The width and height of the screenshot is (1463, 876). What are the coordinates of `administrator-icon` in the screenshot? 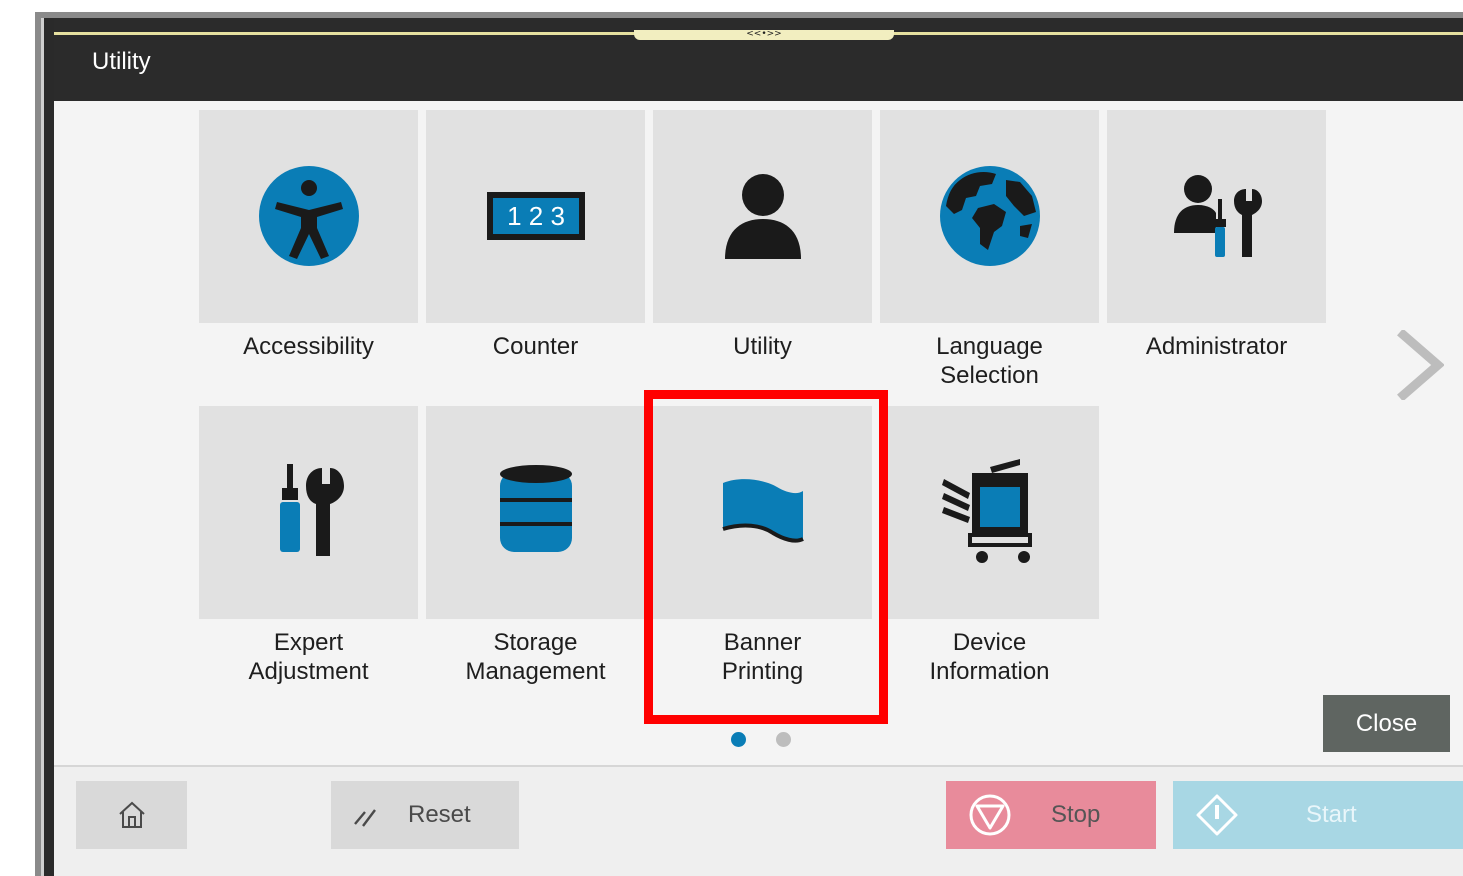 It's located at (1217, 216).